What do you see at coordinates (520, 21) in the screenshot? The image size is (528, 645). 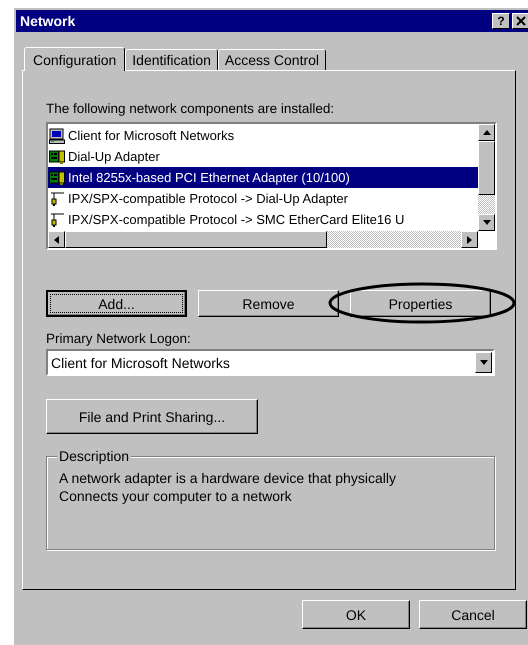 I see `close-button` at bounding box center [520, 21].